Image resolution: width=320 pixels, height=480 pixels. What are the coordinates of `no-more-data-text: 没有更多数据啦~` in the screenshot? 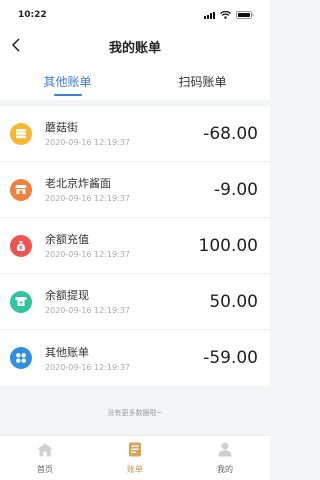 It's located at (135, 413).